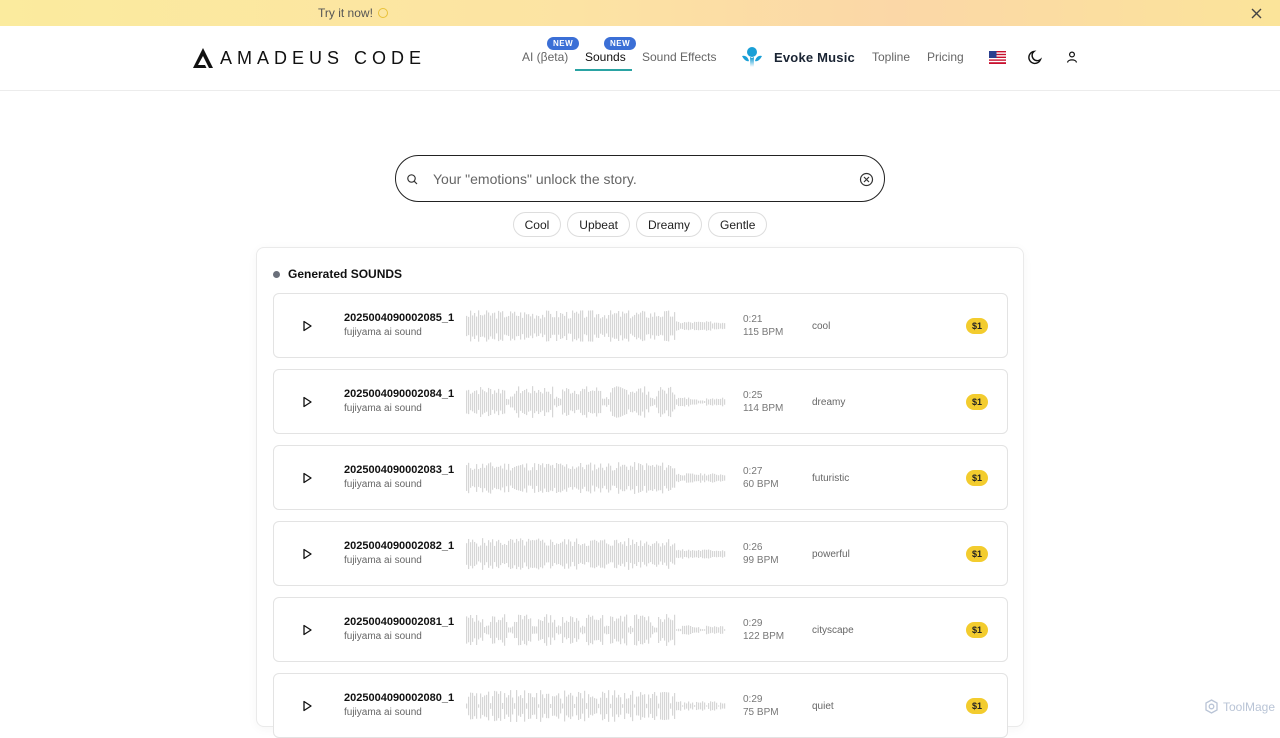 Image resolution: width=1280 pixels, height=738 pixels. I want to click on nav-ai-beta: AI (βeta), so click(545, 57).